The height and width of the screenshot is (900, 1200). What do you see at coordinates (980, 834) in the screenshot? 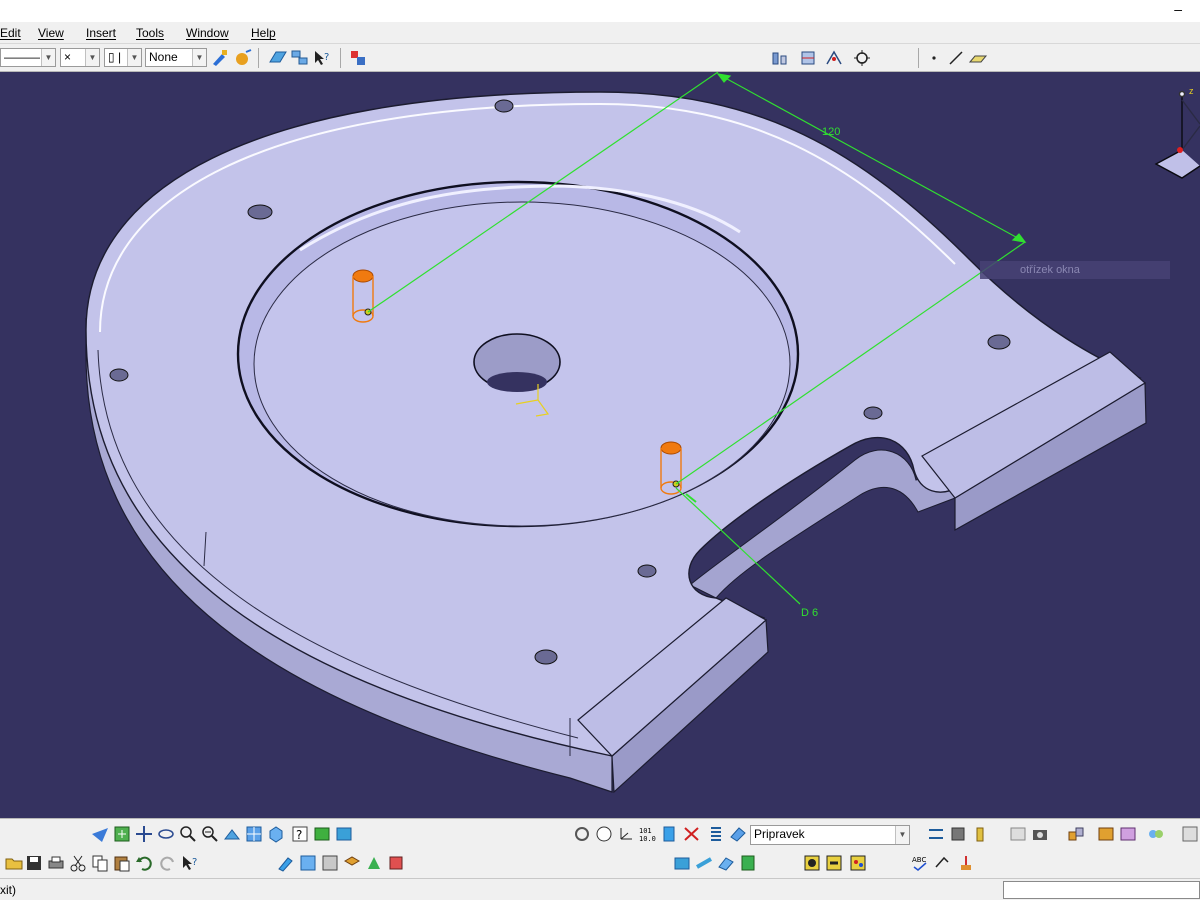
I see `bottle-icon` at bounding box center [980, 834].